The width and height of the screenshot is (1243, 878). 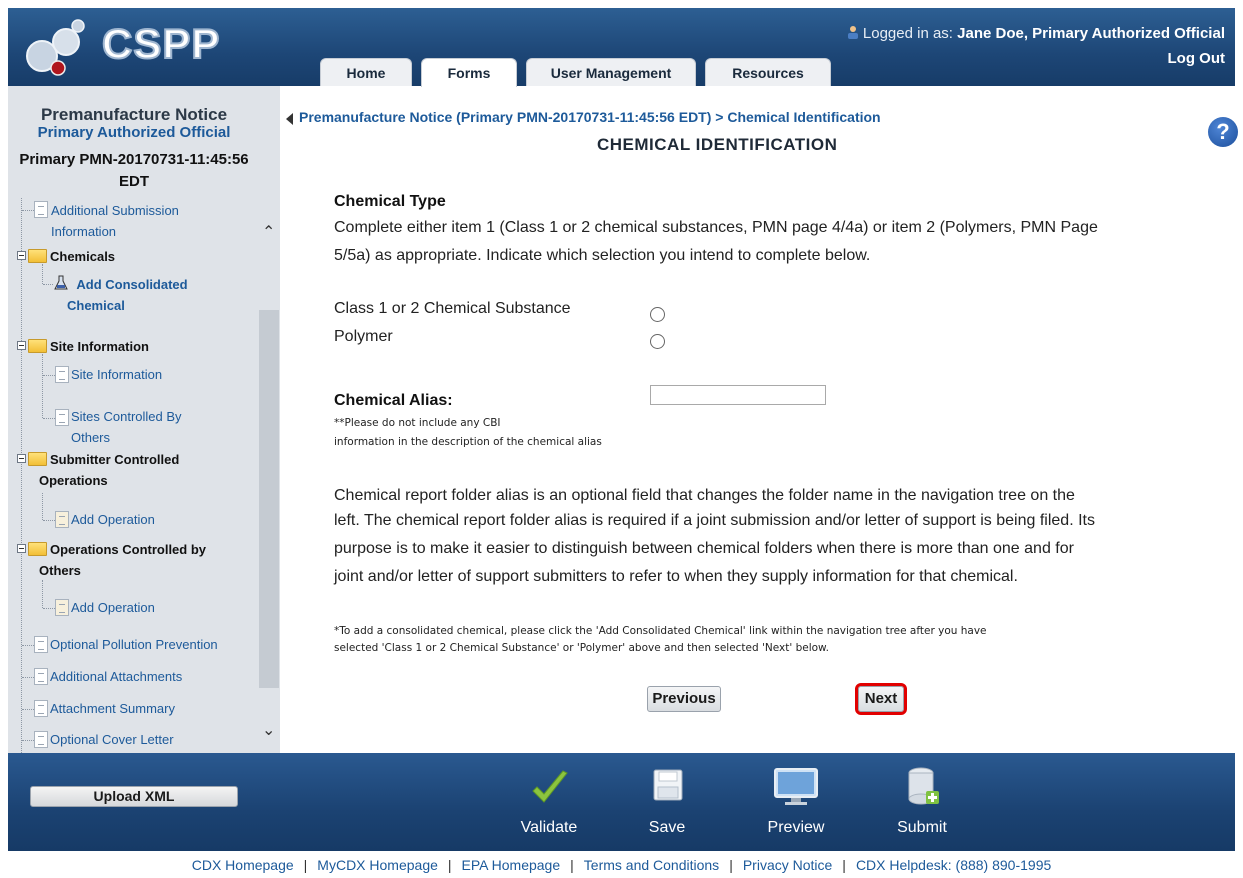 I want to click on save-icon, so click(x=668, y=785).